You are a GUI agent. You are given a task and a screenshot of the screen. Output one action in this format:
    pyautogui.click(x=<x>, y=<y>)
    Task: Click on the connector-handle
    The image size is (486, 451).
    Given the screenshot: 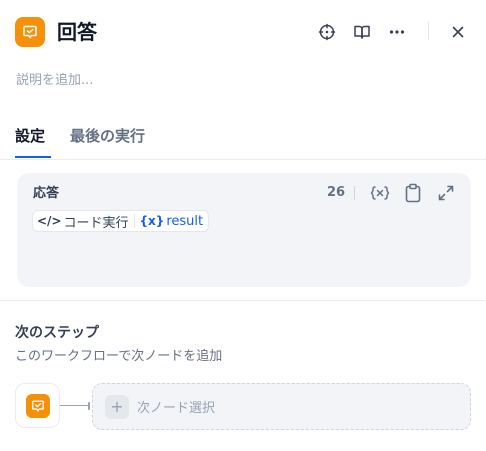 What is the action you would take?
    pyautogui.click(x=89, y=406)
    